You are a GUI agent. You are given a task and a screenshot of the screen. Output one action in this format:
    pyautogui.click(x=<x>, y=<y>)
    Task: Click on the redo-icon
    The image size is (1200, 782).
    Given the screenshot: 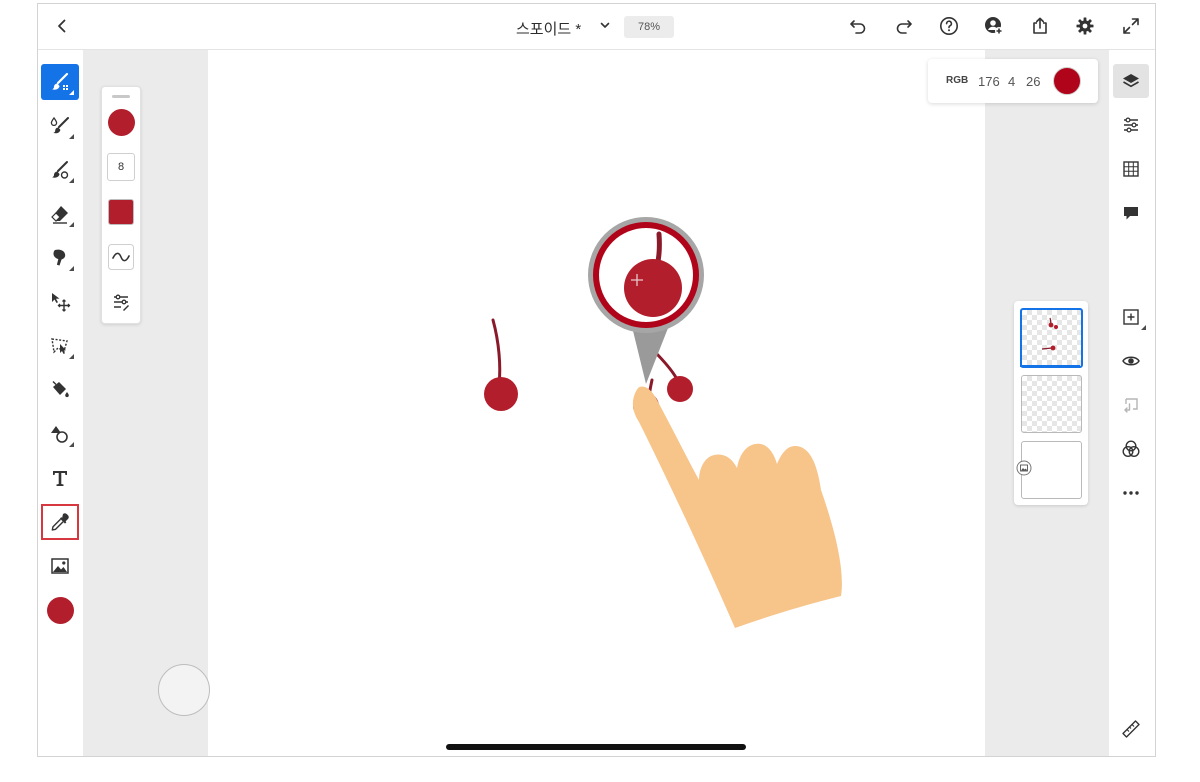 What is the action you would take?
    pyautogui.click(x=904, y=27)
    